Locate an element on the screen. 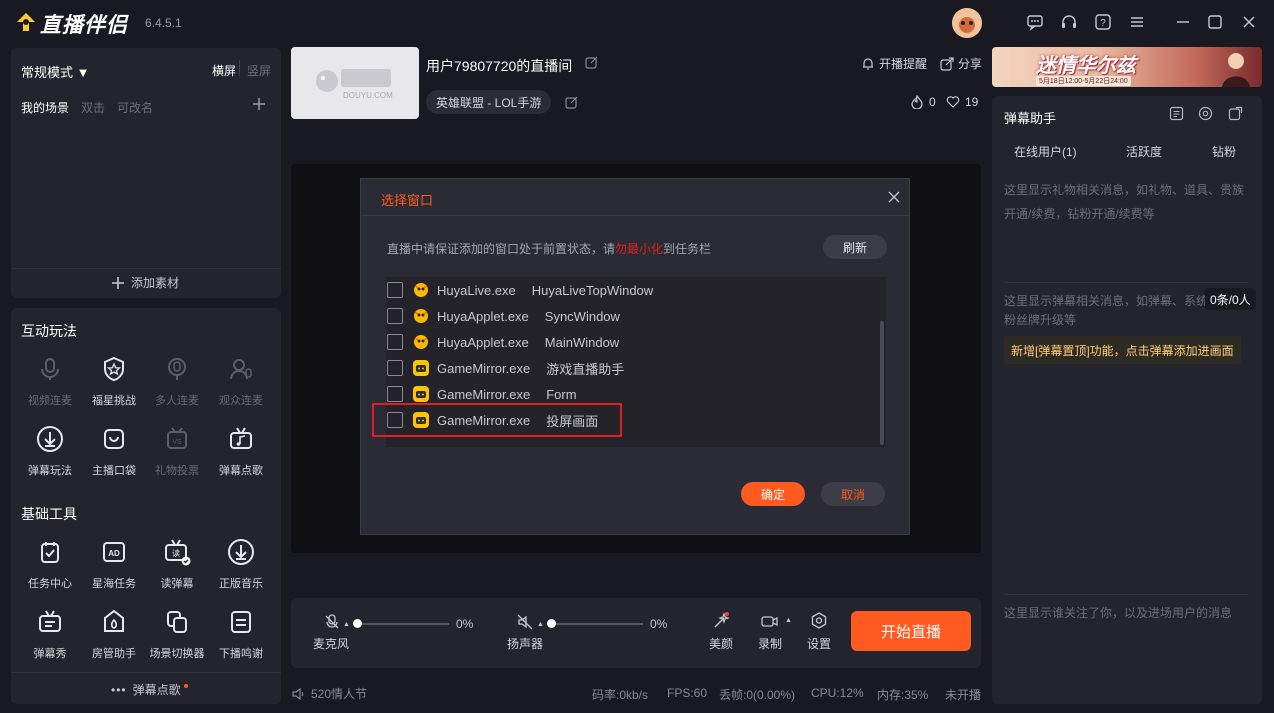 Image resolution: width=1274 pixels, height=713 pixels. add-material-button: 添加素材 is located at coordinates (145, 282).